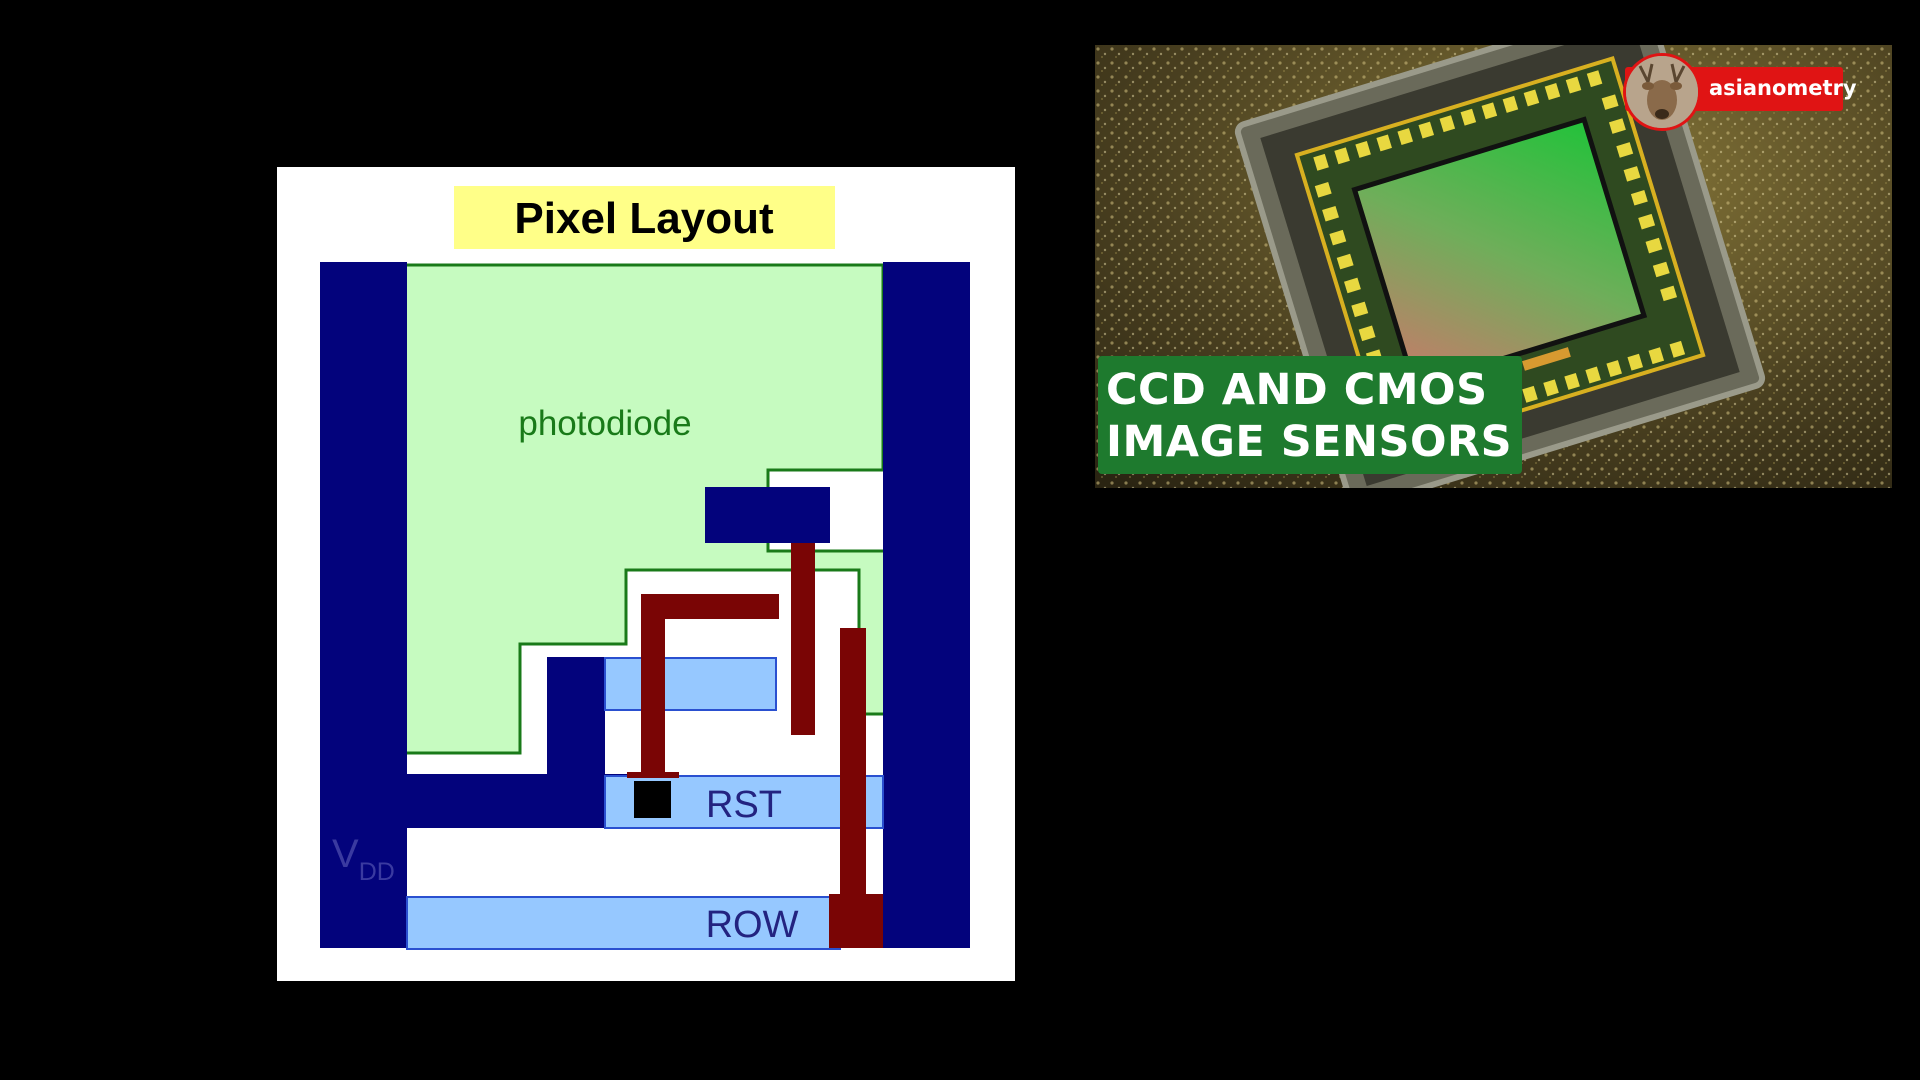  Describe the element at coordinates (1297, 390) in the screenshot. I see `caption-line-1: CCD AND CMOS` at that location.